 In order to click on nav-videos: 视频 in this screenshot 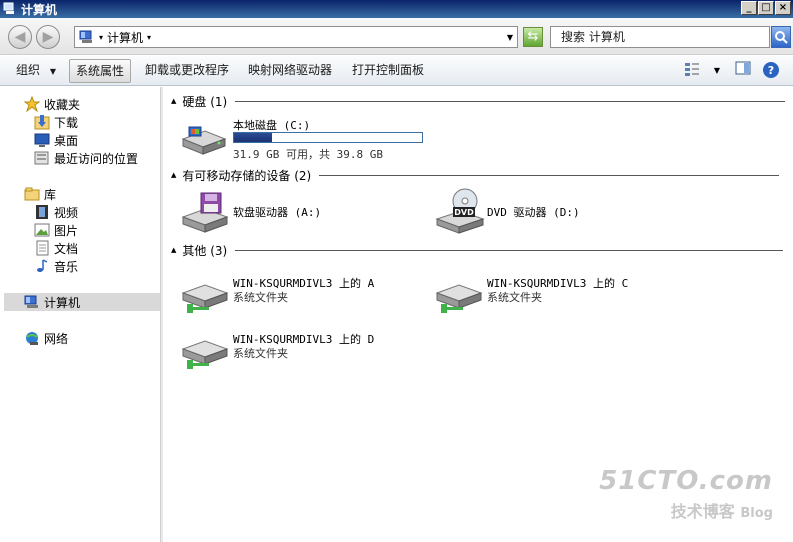, I will do `click(56, 212)`.